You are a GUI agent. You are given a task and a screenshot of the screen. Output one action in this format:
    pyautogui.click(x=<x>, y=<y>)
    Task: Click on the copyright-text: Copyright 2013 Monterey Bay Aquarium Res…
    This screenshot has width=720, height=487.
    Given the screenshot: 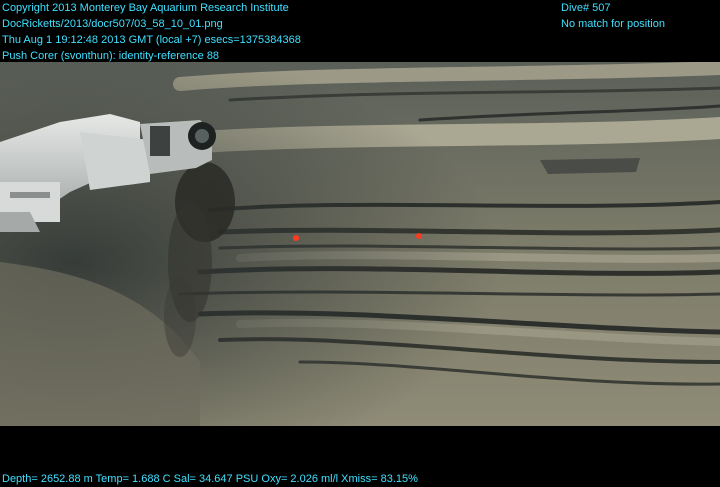 What is the action you would take?
    pyautogui.click(x=145, y=8)
    